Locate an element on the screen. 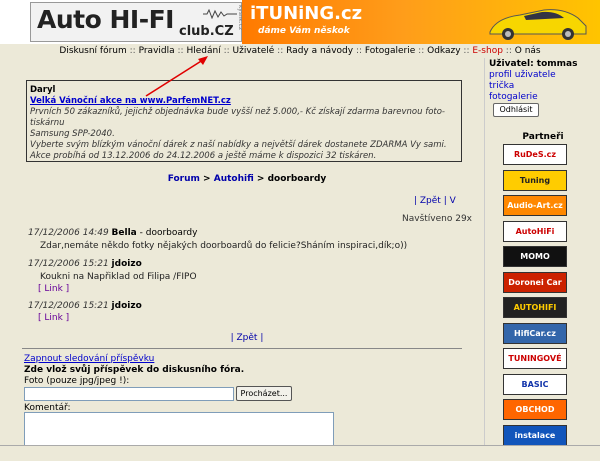 The width and height of the screenshot is (600, 461). notice-line: Samsung SPP-2040. is located at coordinates (72, 134).